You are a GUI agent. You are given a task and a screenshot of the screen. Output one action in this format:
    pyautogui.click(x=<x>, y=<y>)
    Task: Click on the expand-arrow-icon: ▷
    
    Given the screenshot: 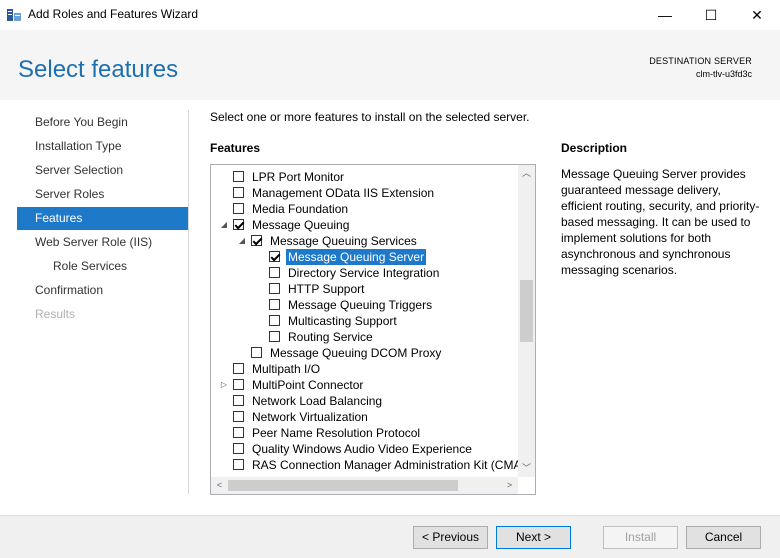 What is the action you would take?
    pyautogui.click(x=224, y=385)
    